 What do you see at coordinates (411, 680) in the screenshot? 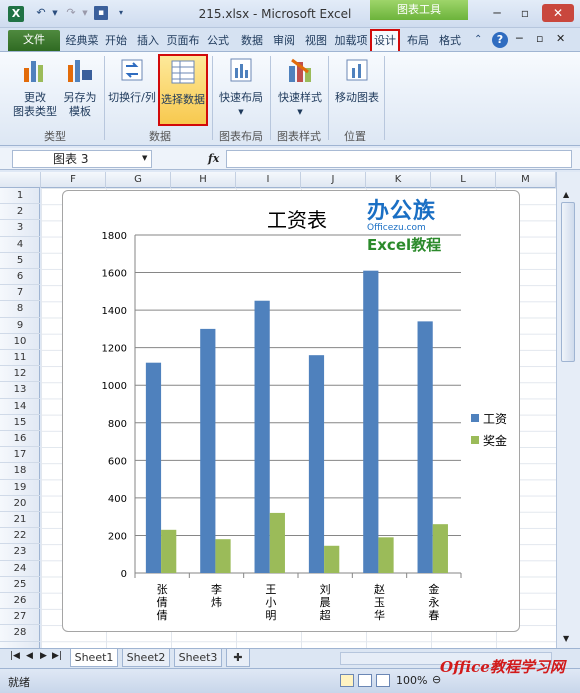
I see `zoom-level: 100%` at bounding box center [411, 680].